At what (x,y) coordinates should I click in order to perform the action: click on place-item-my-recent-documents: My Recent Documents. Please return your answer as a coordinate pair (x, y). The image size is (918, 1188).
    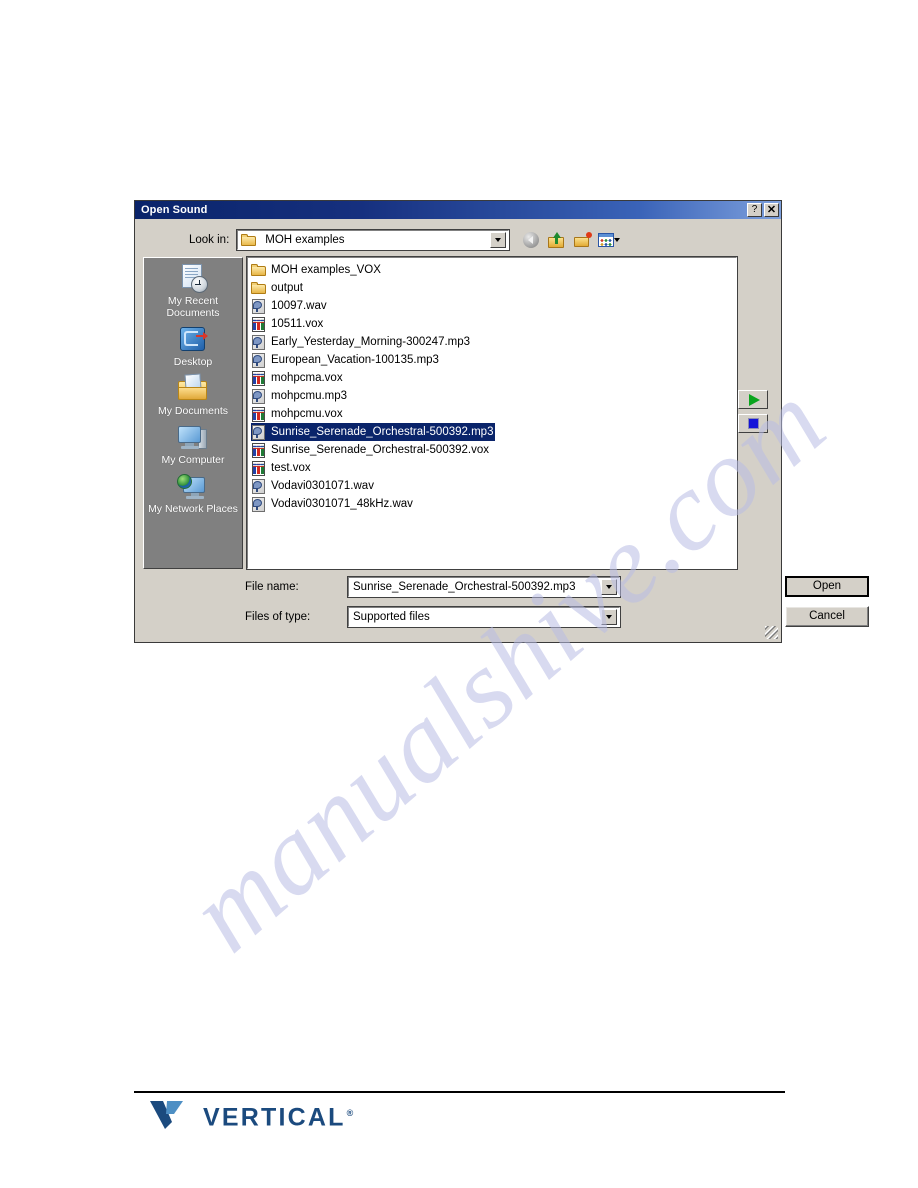
    Looking at the image, I should click on (193, 291).